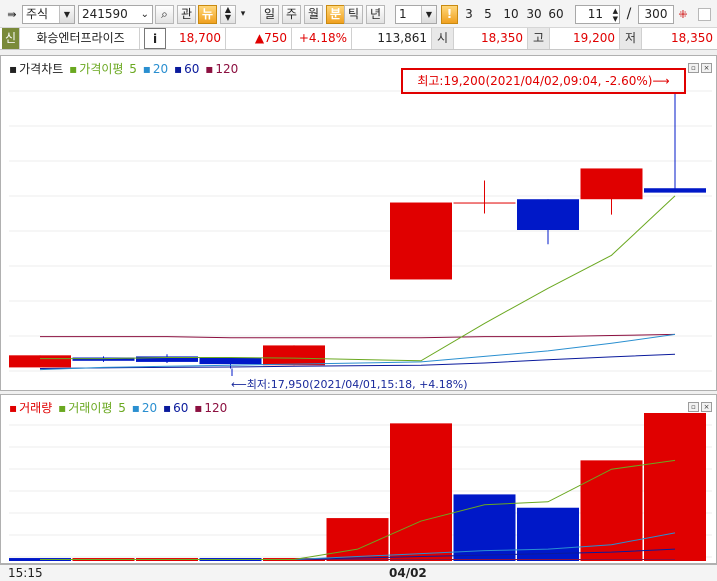 This screenshot has width=717, height=581. I want to click on price-panel-controls: ▫ ×, so click(699, 66).